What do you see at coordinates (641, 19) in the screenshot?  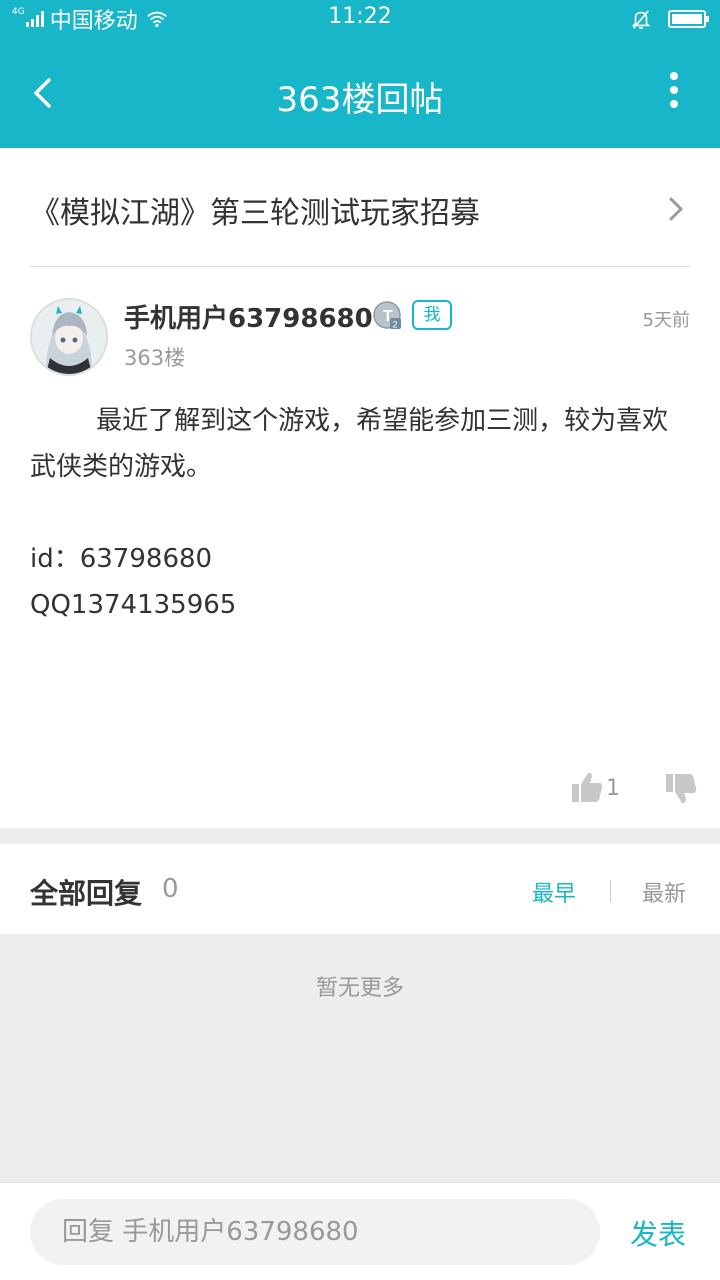 I see `bell-muted-icon` at bounding box center [641, 19].